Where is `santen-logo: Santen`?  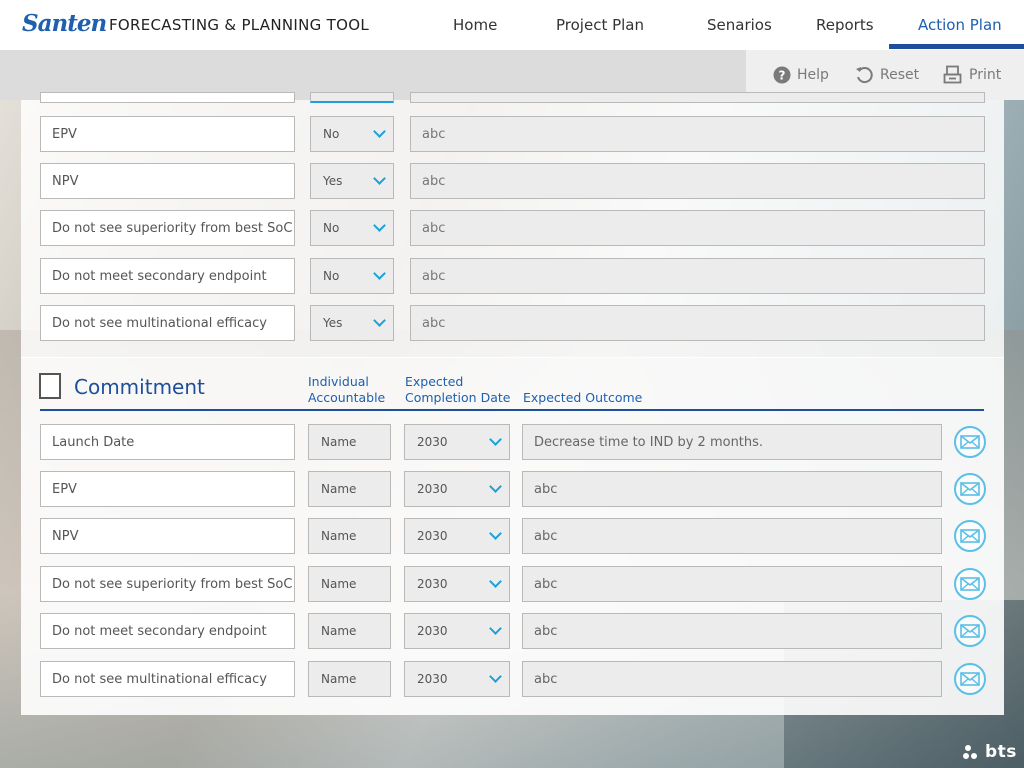 santen-logo: Santen is located at coordinates (64, 23).